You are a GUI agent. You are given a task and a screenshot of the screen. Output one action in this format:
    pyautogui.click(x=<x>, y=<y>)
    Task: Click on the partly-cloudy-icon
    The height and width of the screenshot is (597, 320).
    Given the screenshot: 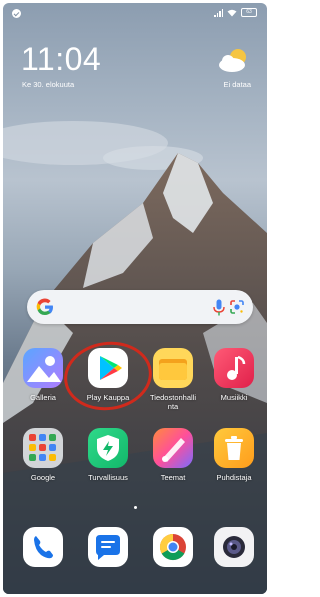 What is the action you would take?
    pyautogui.click(x=234, y=60)
    